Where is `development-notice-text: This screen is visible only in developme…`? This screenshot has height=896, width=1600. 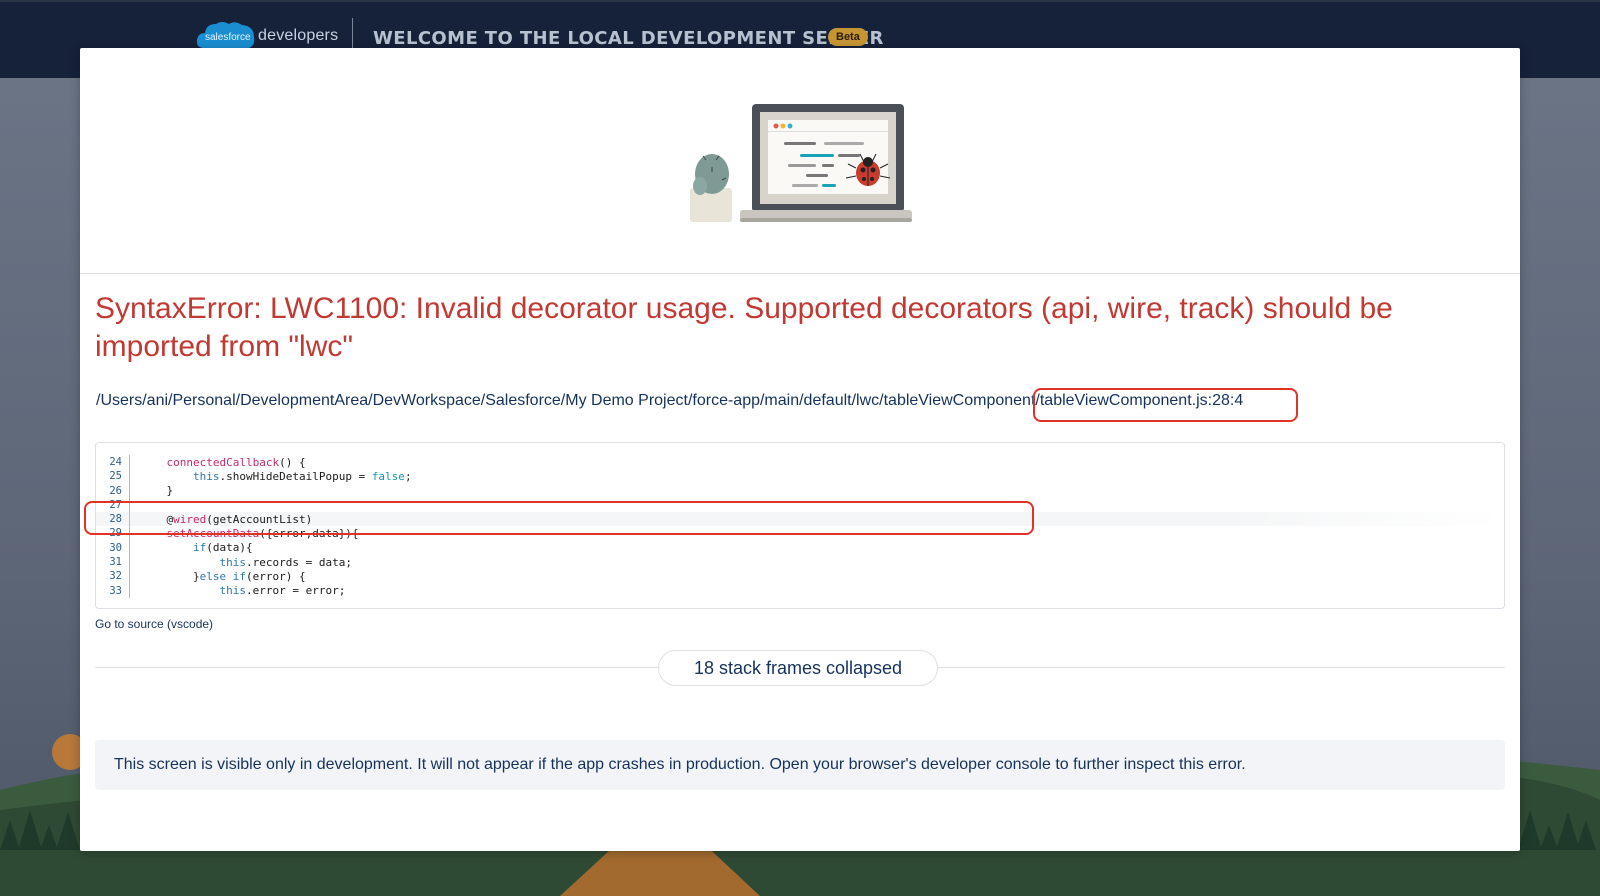 development-notice-text: This screen is visible only in developme… is located at coordinates (680, 764).